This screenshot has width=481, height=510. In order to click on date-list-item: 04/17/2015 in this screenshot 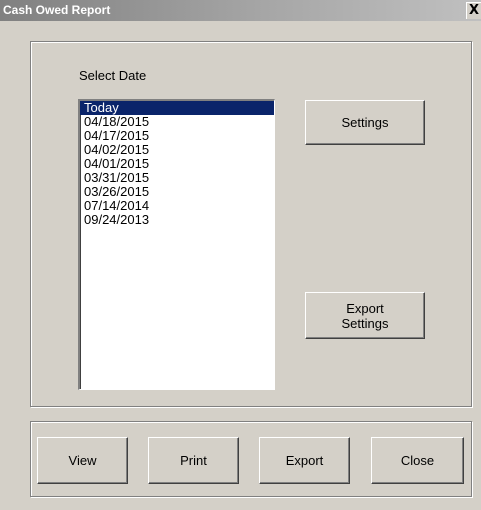, I will do `click(177, 136)`.